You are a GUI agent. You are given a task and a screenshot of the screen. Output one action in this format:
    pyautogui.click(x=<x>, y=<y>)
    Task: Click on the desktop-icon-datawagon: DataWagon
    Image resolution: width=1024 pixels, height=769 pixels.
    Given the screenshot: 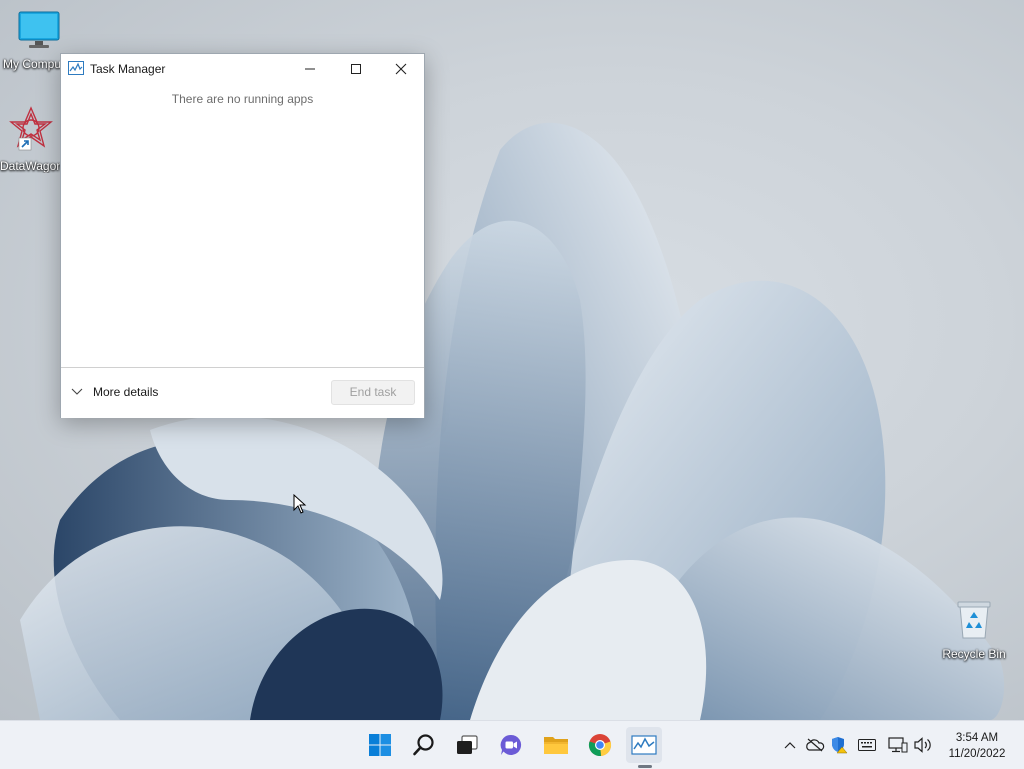 What is the action you would take?
    pyautogui.click(x=31, y=138)
    